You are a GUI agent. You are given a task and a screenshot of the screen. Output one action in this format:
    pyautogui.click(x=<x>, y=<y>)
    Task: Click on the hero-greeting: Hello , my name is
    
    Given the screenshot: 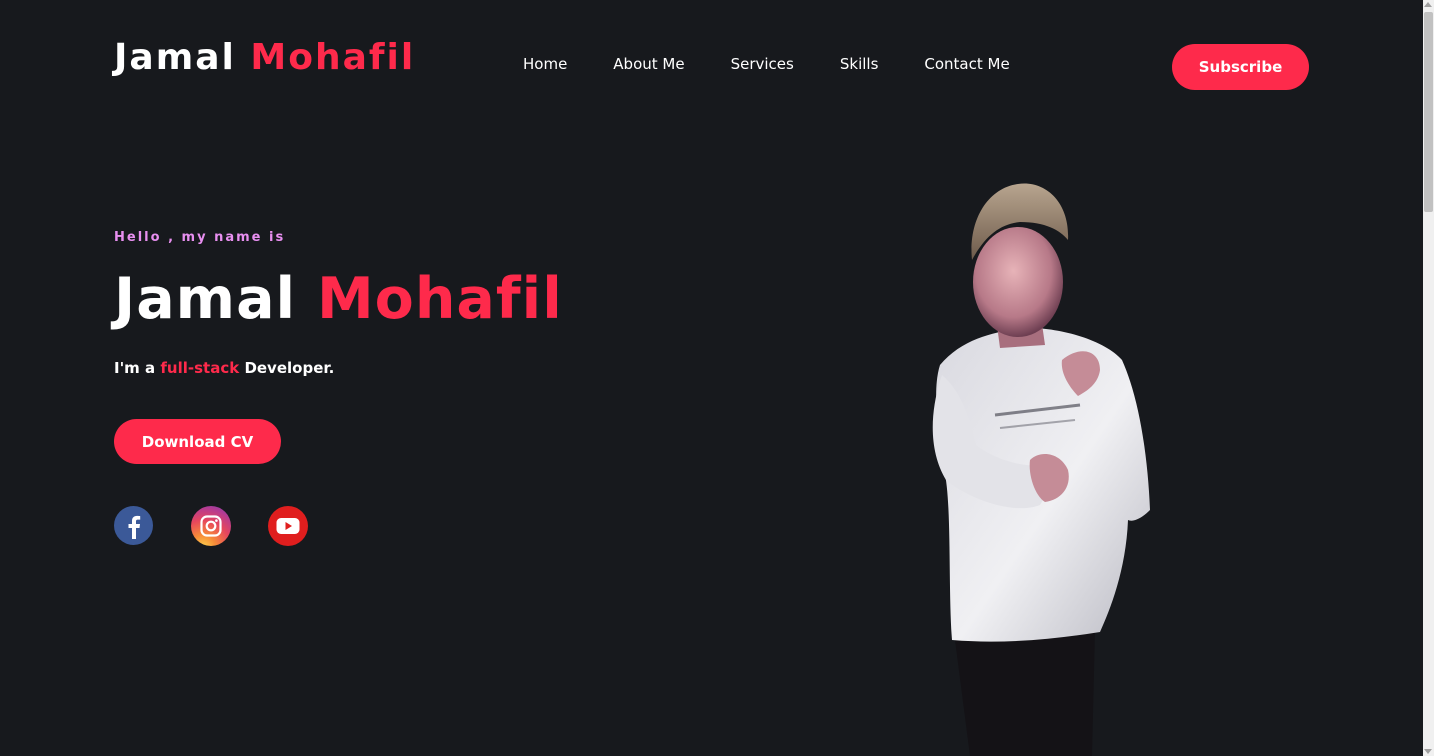 What is the action you would take?
    pyautogui.click(x=200, y=237)
    